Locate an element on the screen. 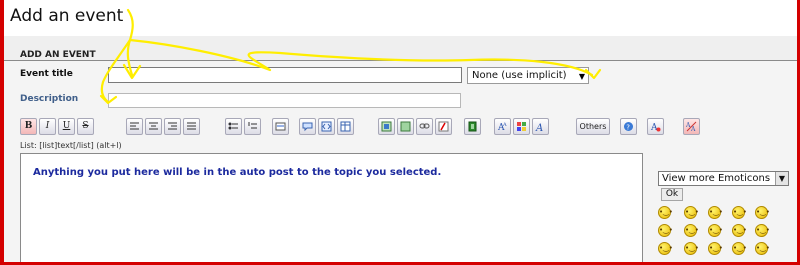 Image resolution: width=800 pixels, height=265 pixels. horizontal-rule-button is located at coordinates (280, 126).